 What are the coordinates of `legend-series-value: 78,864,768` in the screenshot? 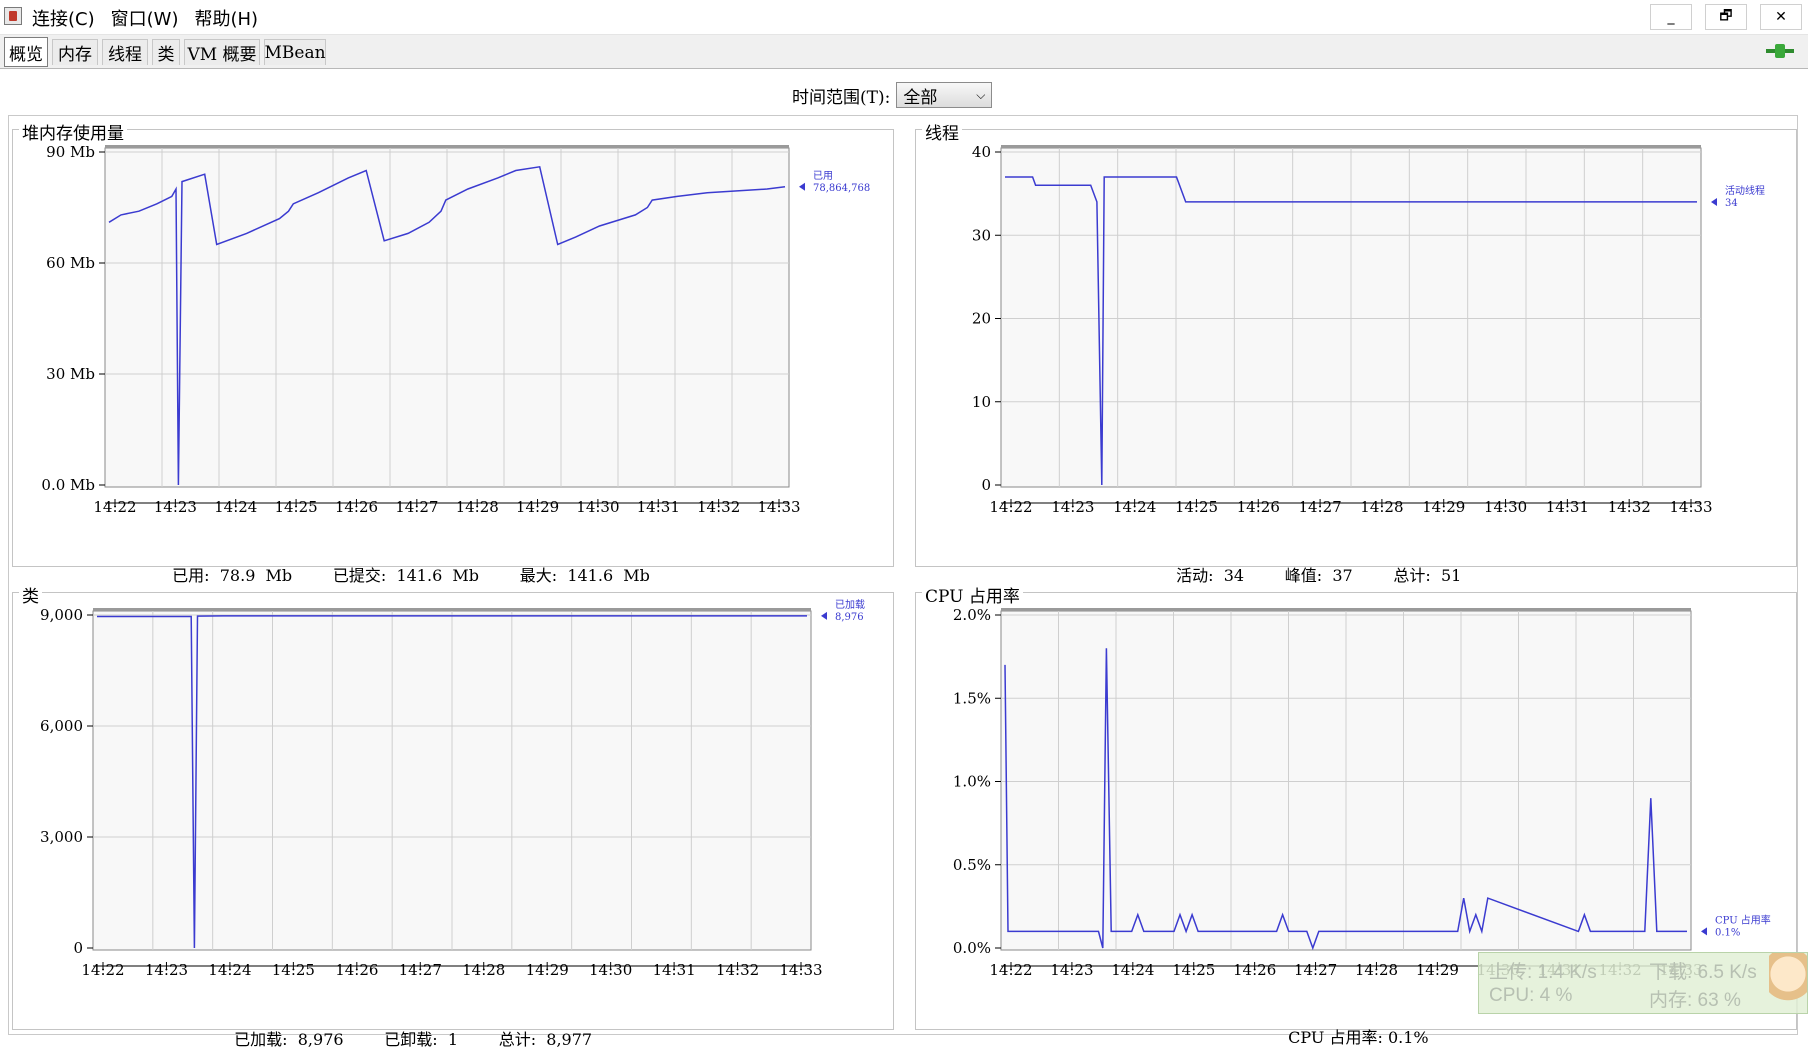 It's located at (841, 188).